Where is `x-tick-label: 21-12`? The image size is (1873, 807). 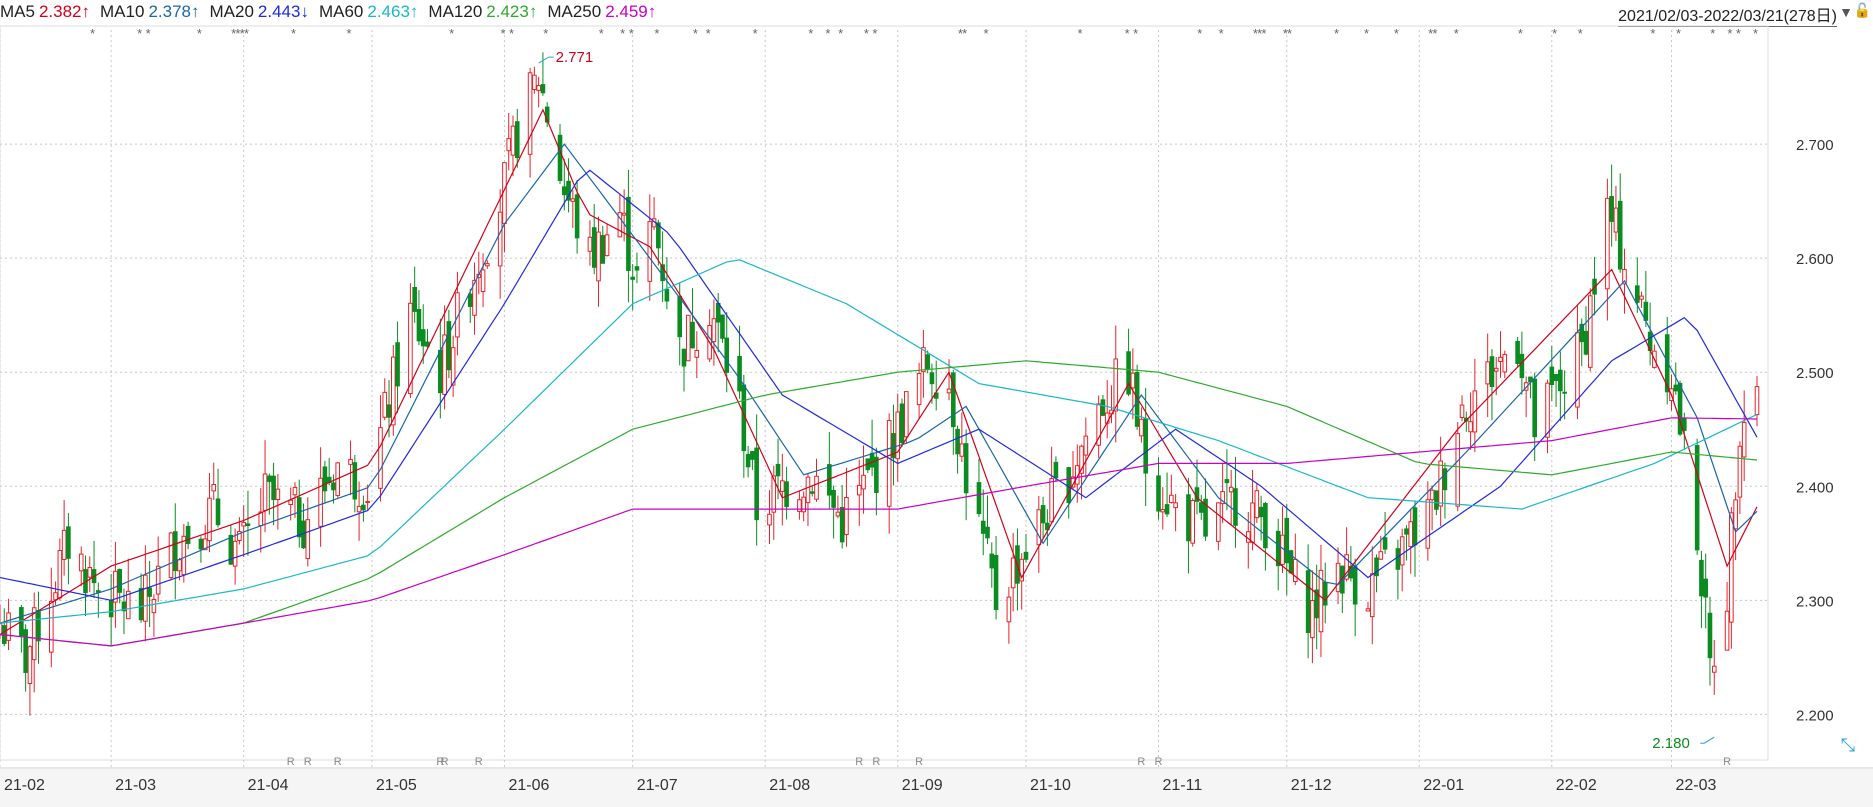 x-tick-label: 21-12 is located at coordinates (1311, 785).